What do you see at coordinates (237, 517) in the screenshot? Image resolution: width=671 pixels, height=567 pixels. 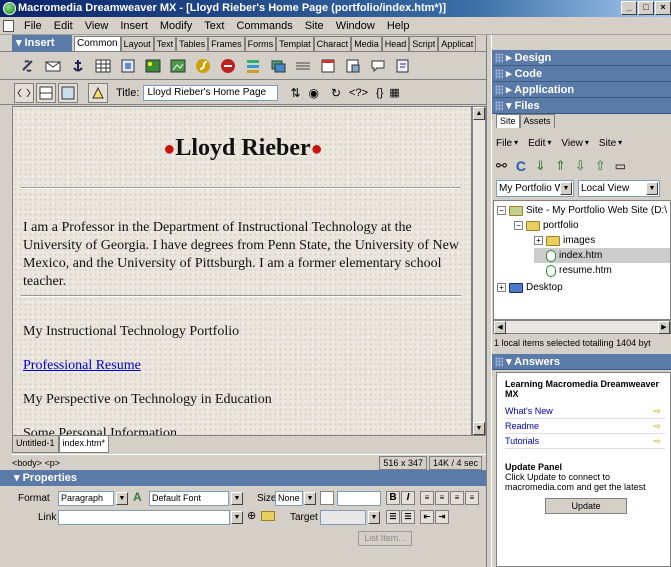 I see `link-dropdown-icon: ▼` at bounding box center [237, 517].